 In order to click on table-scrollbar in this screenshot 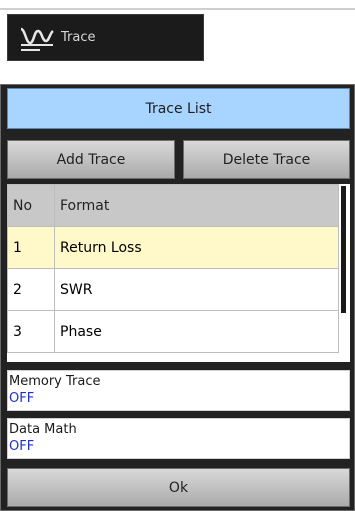, I will do `click(343, 249)`.